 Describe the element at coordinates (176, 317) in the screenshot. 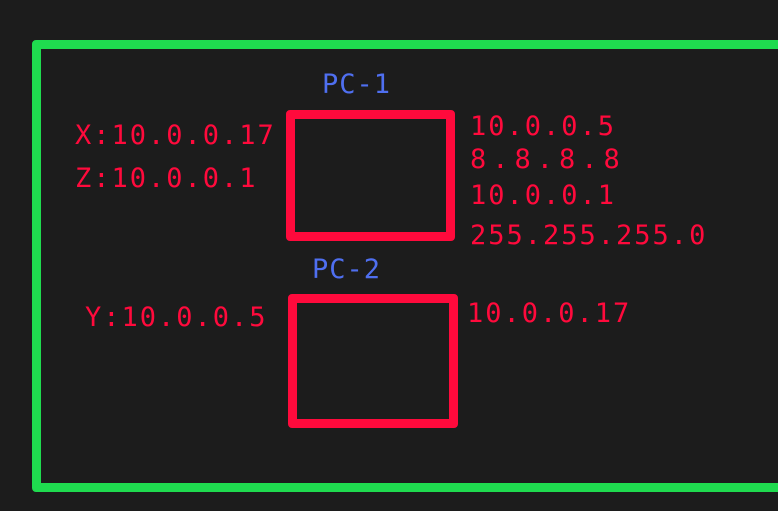

I see `pc2-left-label-y: Y:10.0.0.5` at that location.